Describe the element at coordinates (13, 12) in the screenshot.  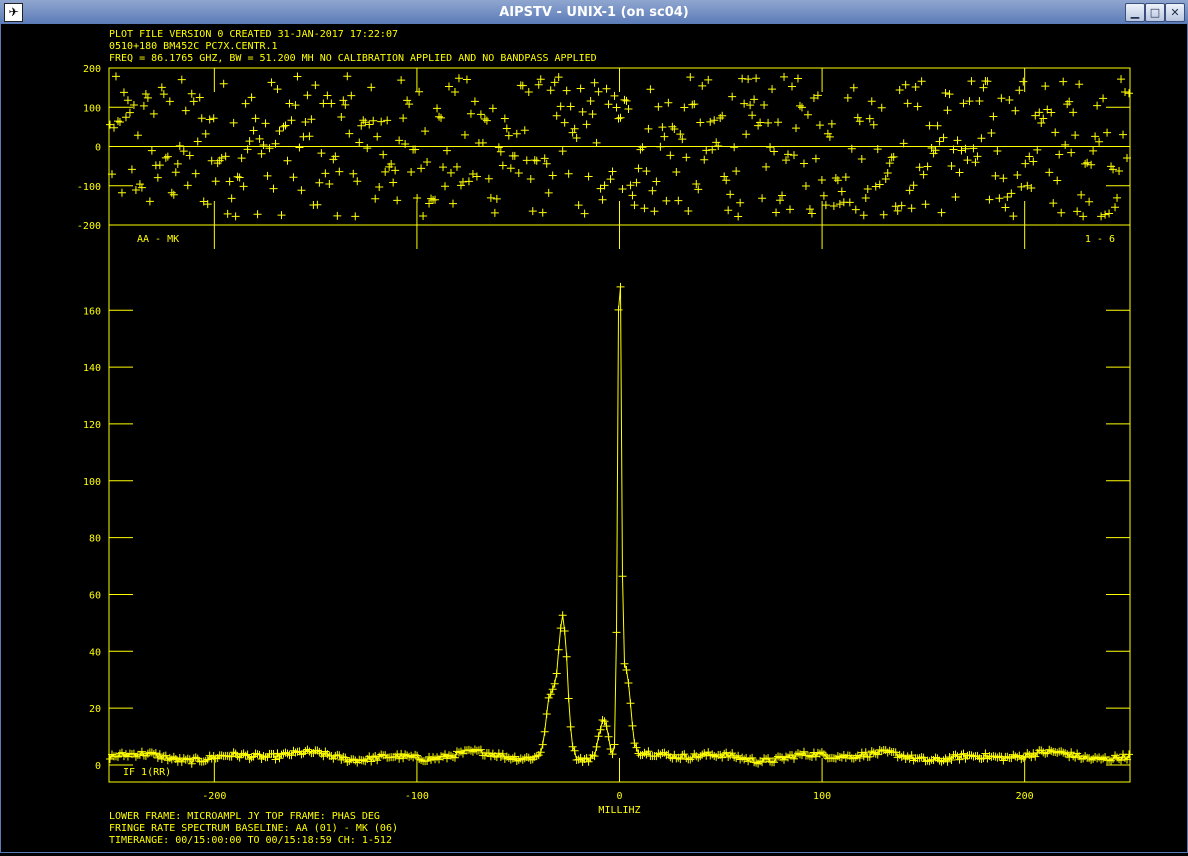
I see `aips-icon: ✈` at that location.